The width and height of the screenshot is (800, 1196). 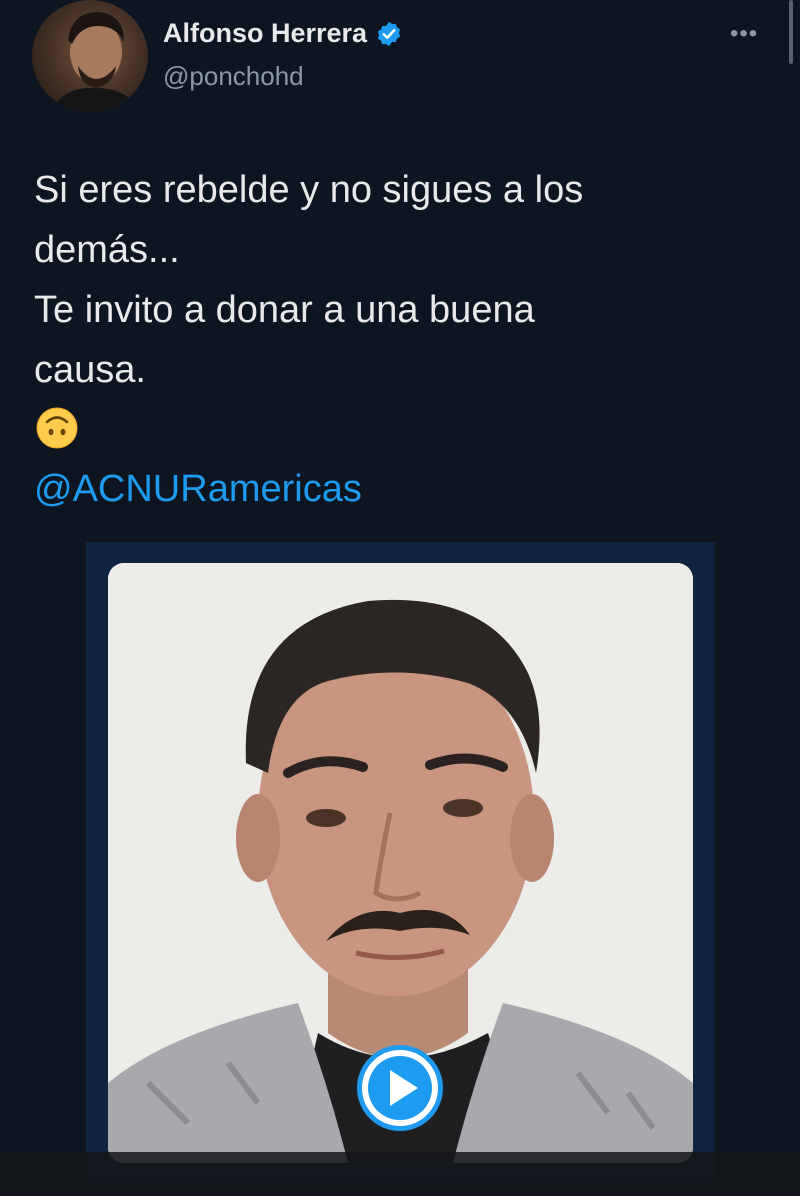 What do you see at coordinates (233, 76) in the screenshot?
I see `author-handle: @ponchohd` at bounding box center [233, 76].